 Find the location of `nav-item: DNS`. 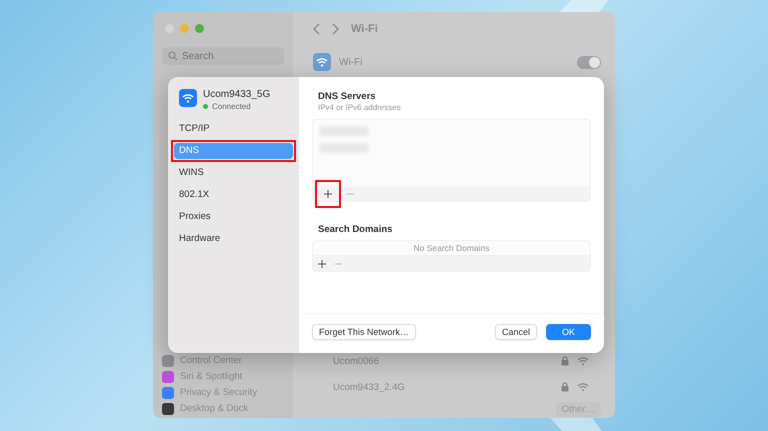

nav-item: DNS is located at coordinates (233, 151).